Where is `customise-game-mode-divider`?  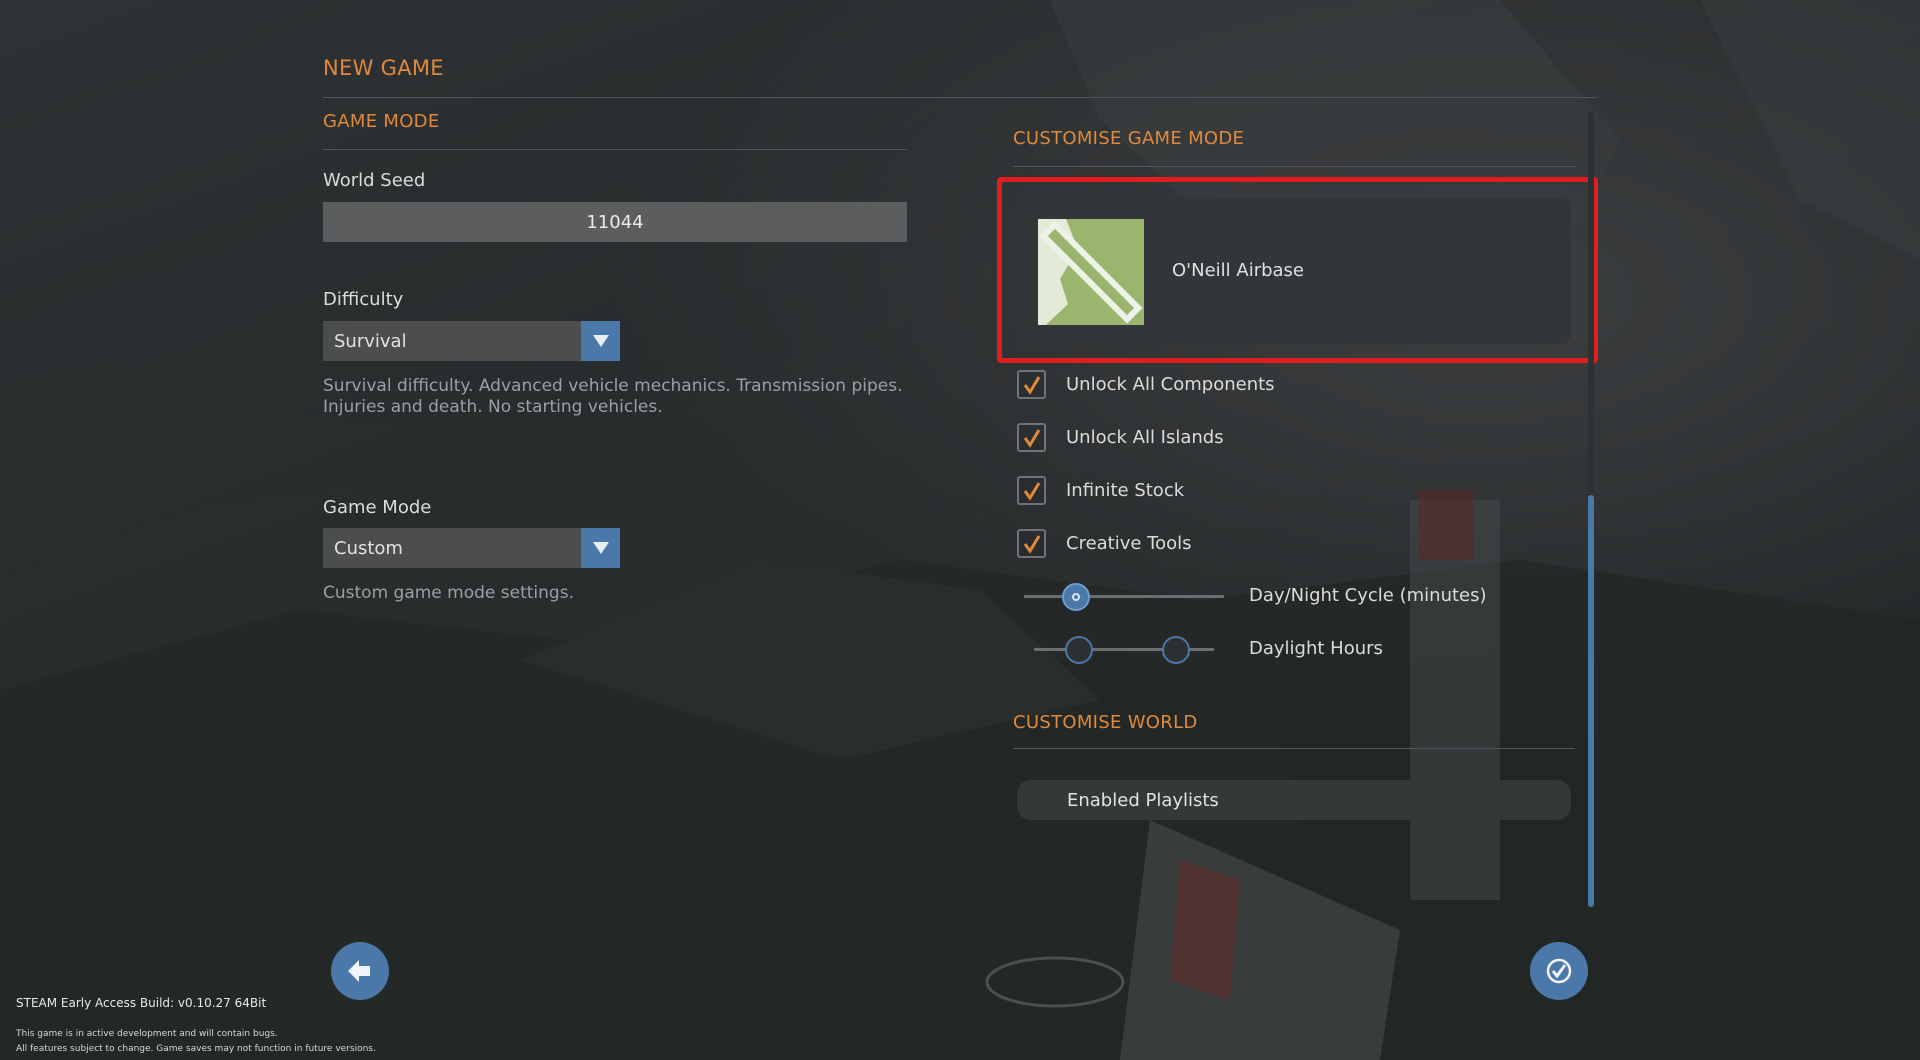 customise-game-mode-divider is located at coordinates (1294, 166).